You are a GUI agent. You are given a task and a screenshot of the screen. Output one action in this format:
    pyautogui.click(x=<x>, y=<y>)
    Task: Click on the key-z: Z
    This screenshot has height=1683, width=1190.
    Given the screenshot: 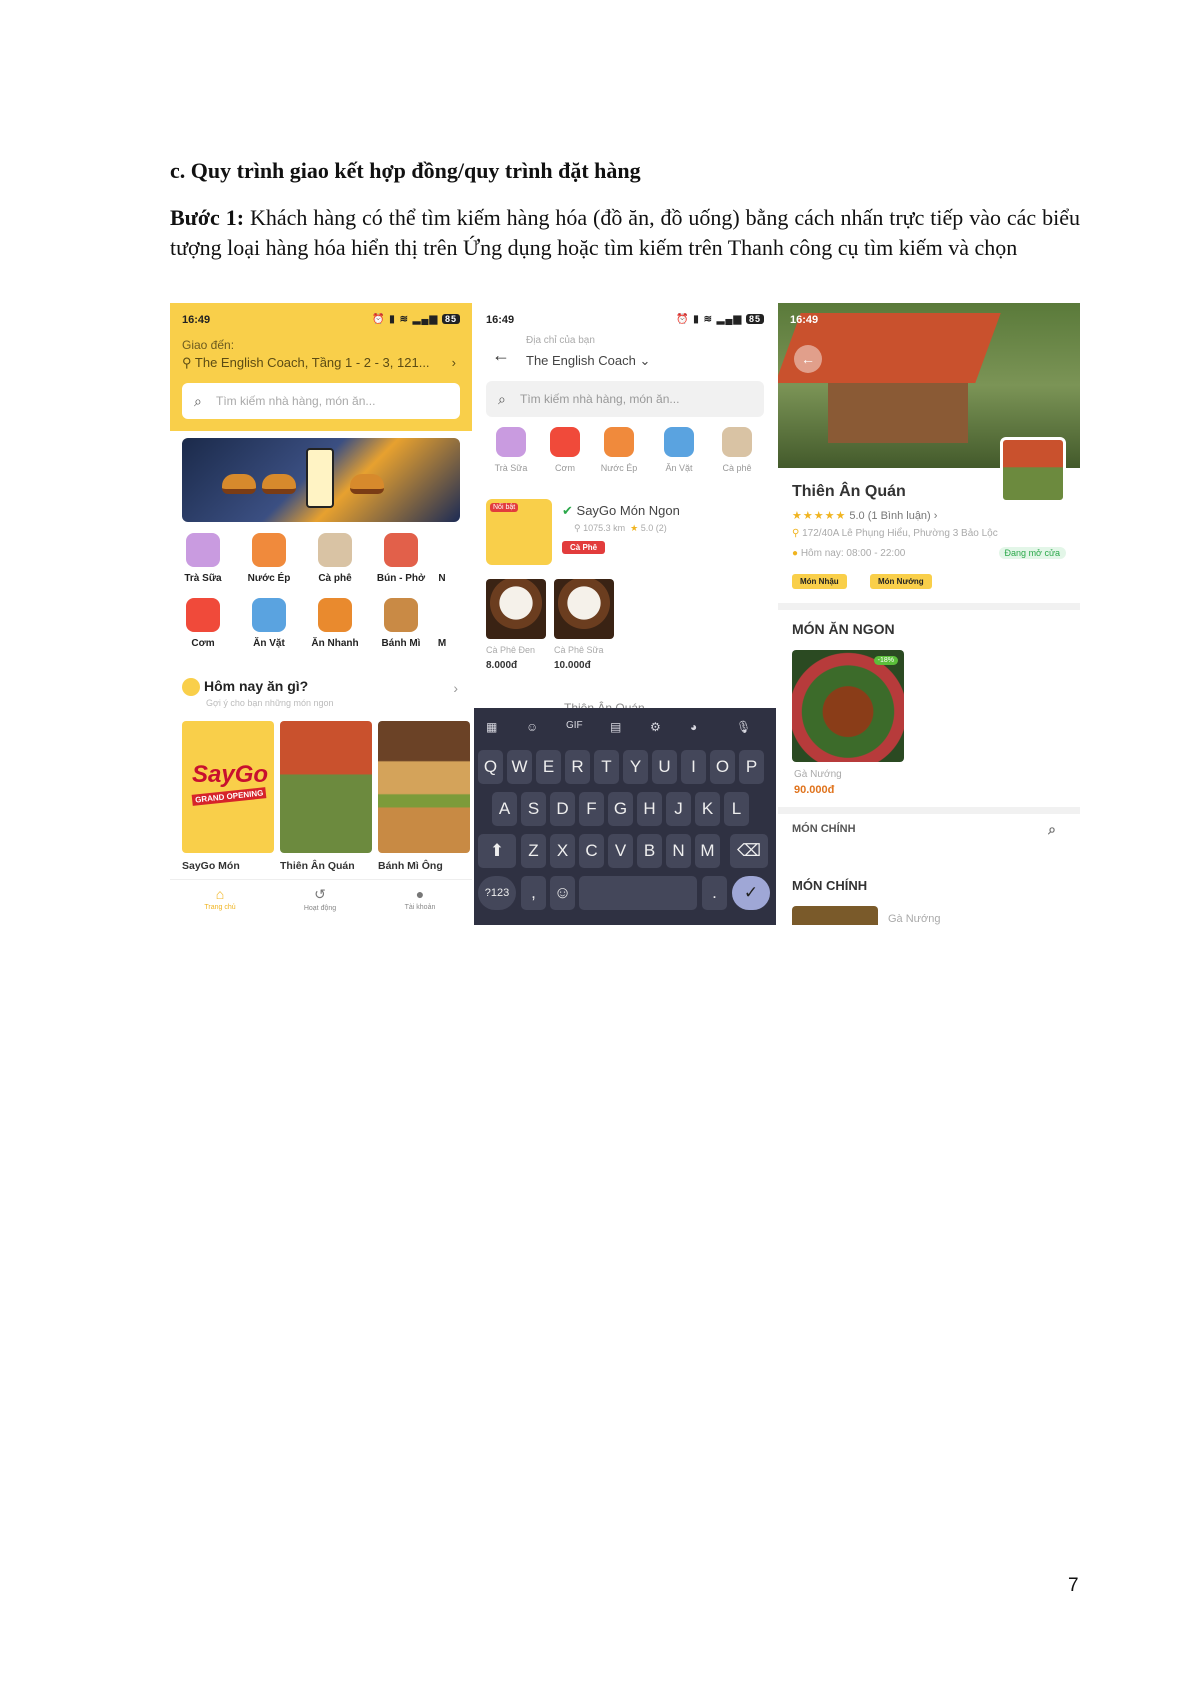 What is the action you would take?
    pyautogui.click(x=533, y=851)
    